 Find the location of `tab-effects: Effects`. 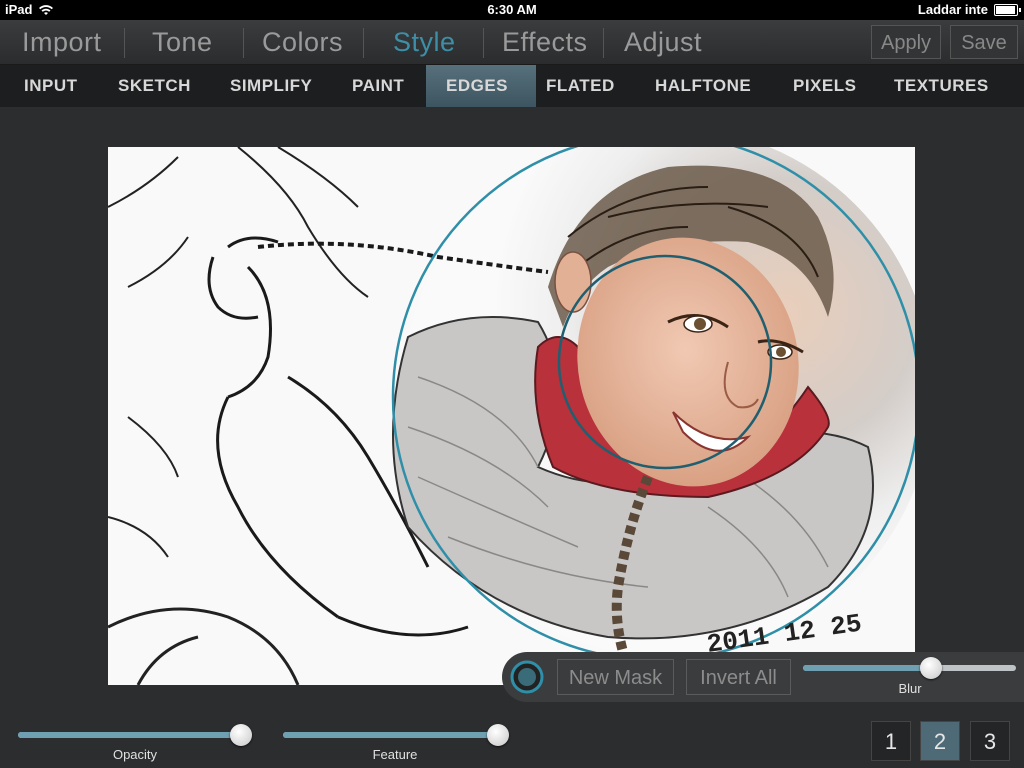

tab-effects: Effects is located at coordinates (545, 42).